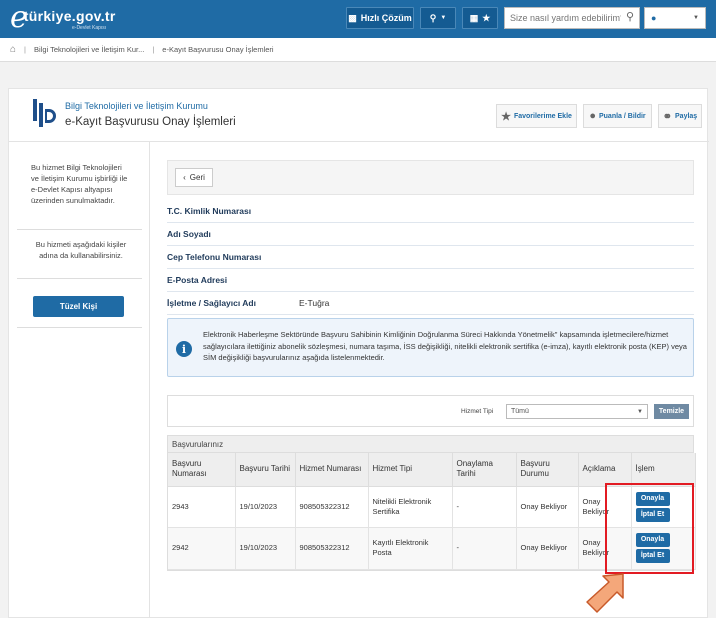  I want to click on logo-text: türkiye.gov.tr, so click(69, 16).